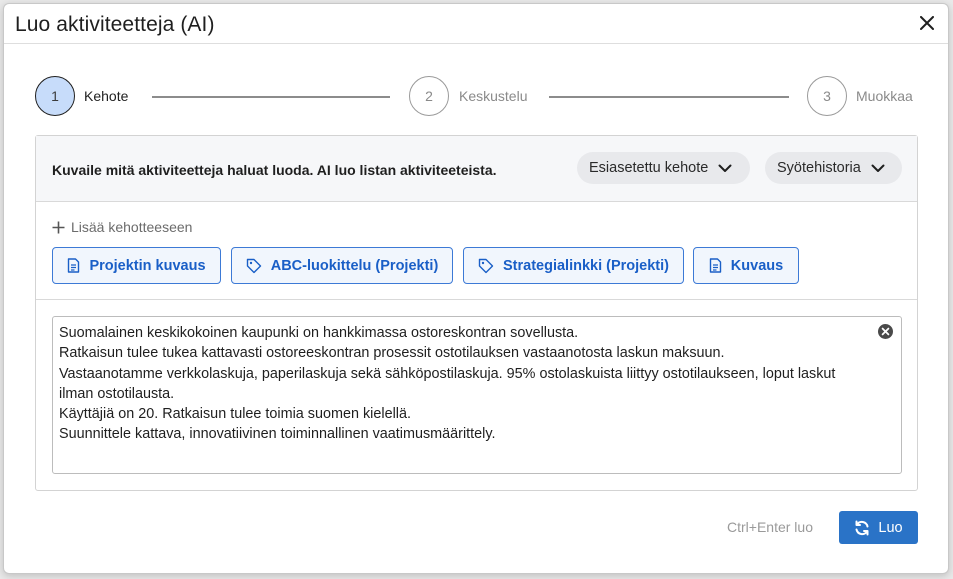 The height and width of the screenshot is (579, 953). Describe the element at coordinates (476, 299) in the screenshot. I see `panel-divider` at that location.